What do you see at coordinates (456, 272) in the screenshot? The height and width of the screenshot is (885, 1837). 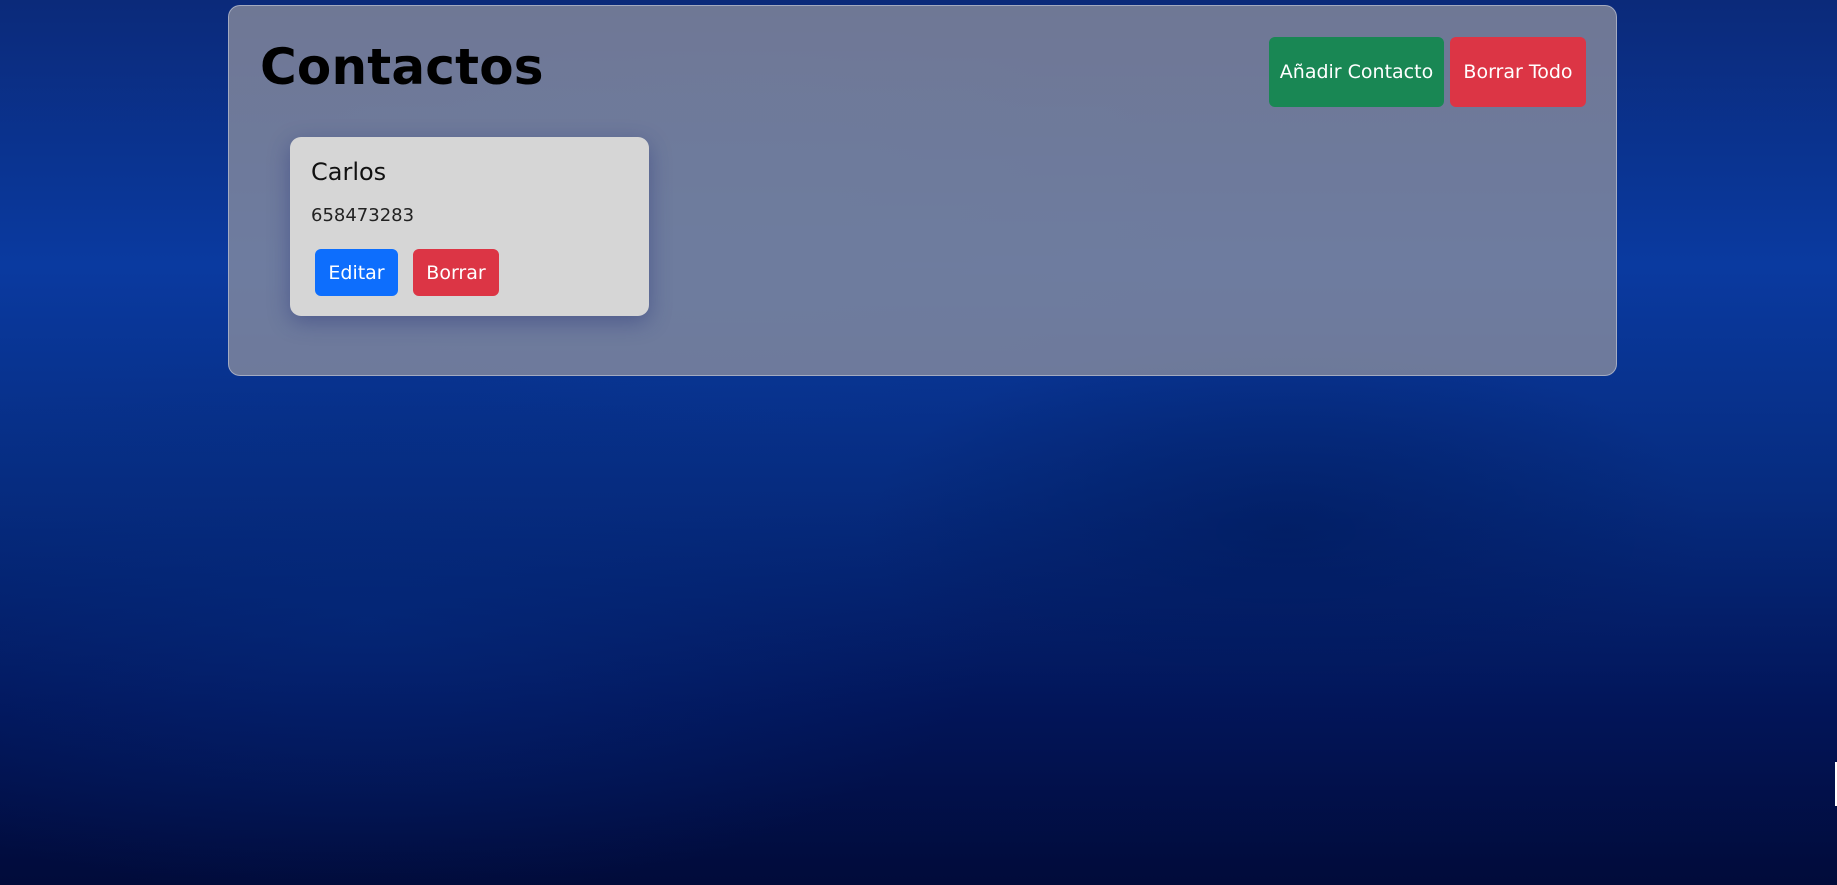 I see `delete-contact-button: Borrar` at bounding box center [456, 272].